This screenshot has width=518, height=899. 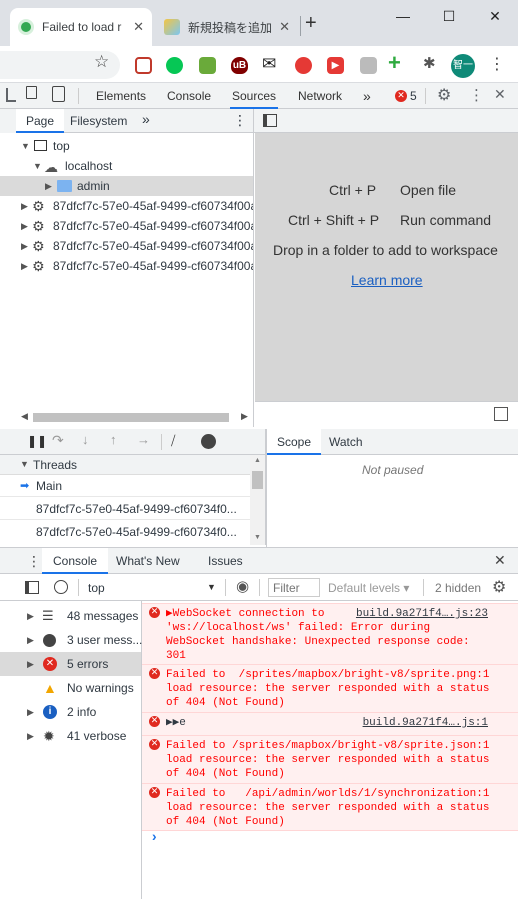 What do you see at coordinates (207, 65) in the screenshot?
I see `extension-leaf-icon` at bounding box center [207, 65].